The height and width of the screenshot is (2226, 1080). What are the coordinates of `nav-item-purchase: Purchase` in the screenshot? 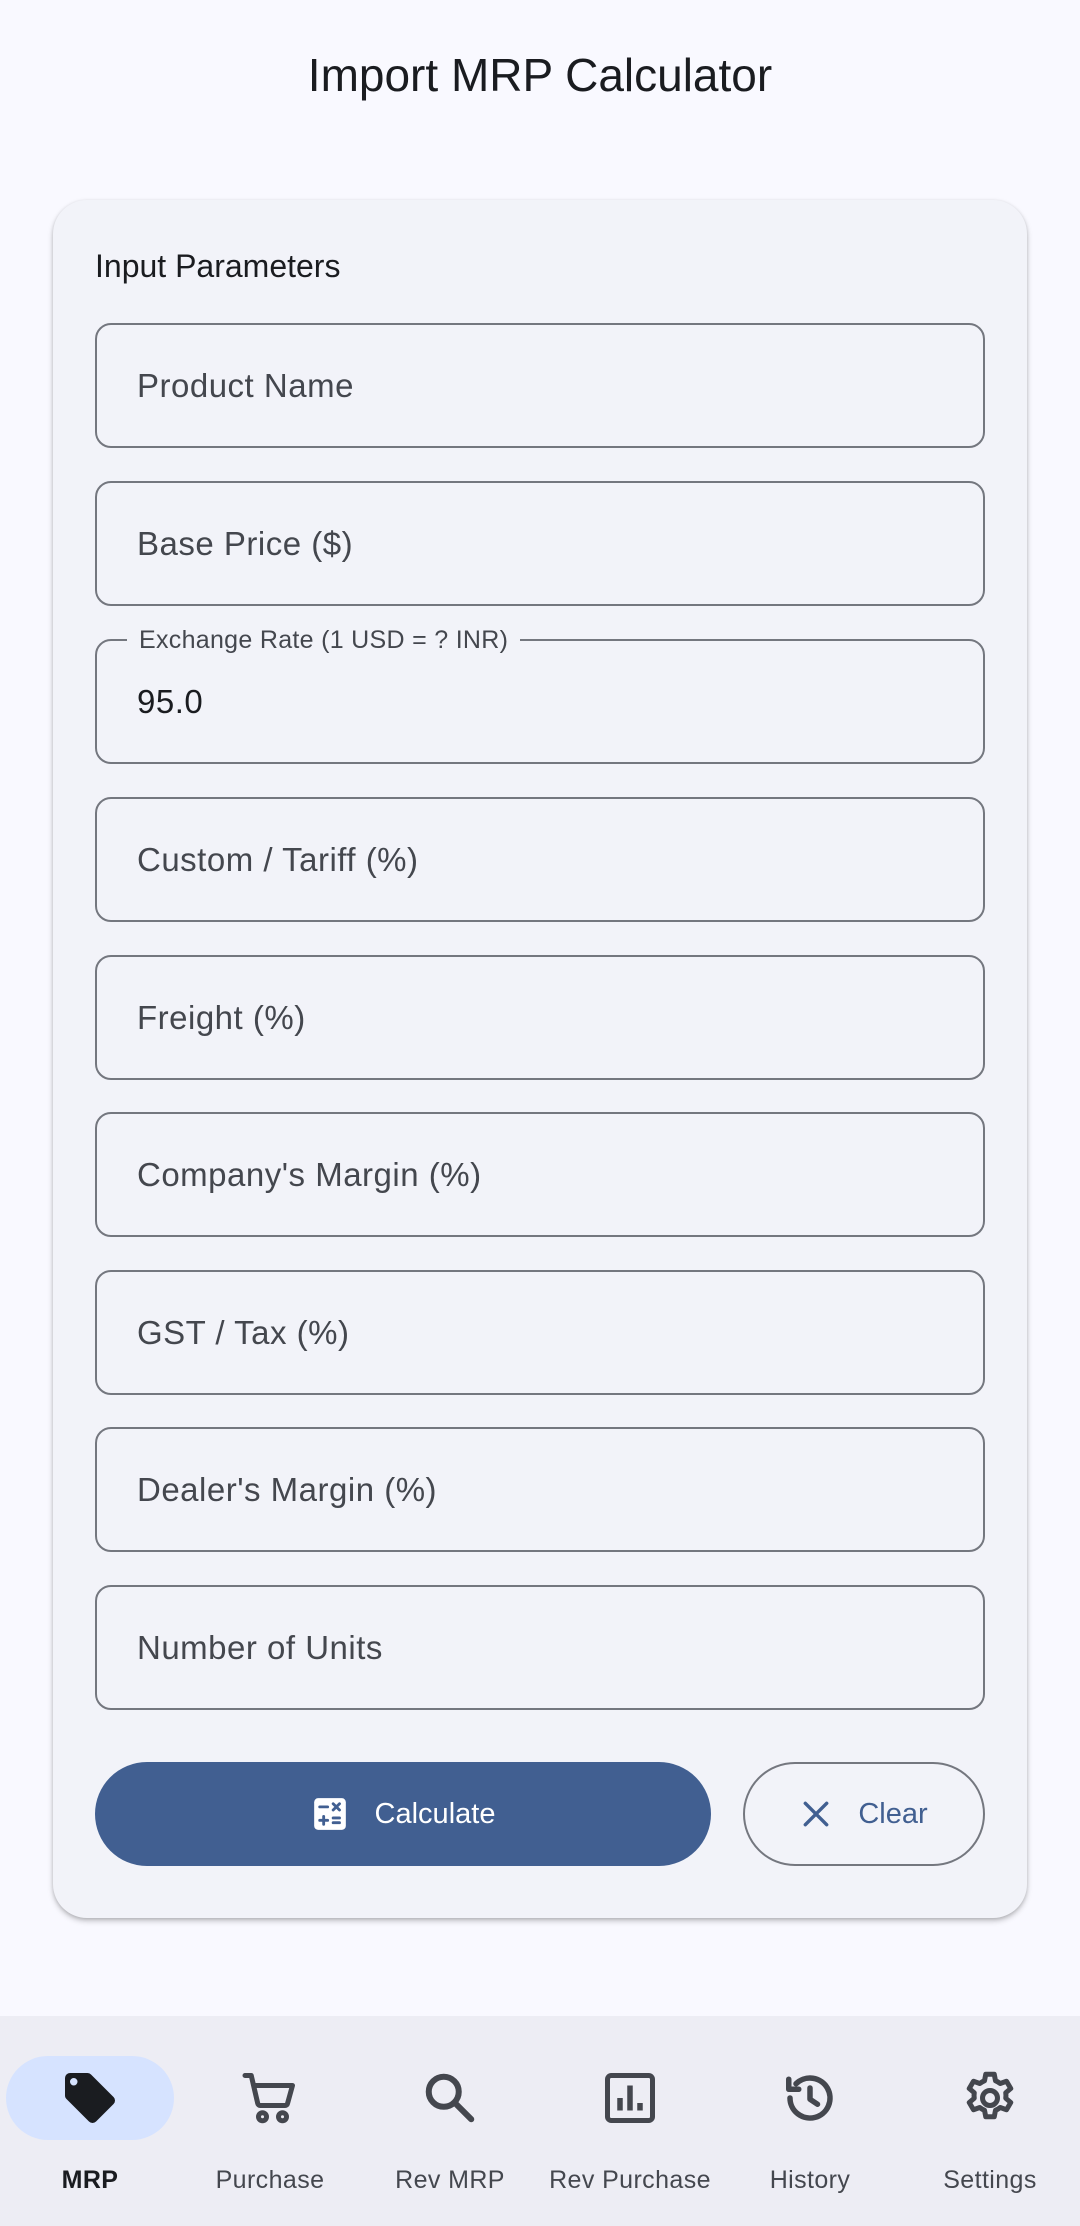 It's located at (270, 2121).